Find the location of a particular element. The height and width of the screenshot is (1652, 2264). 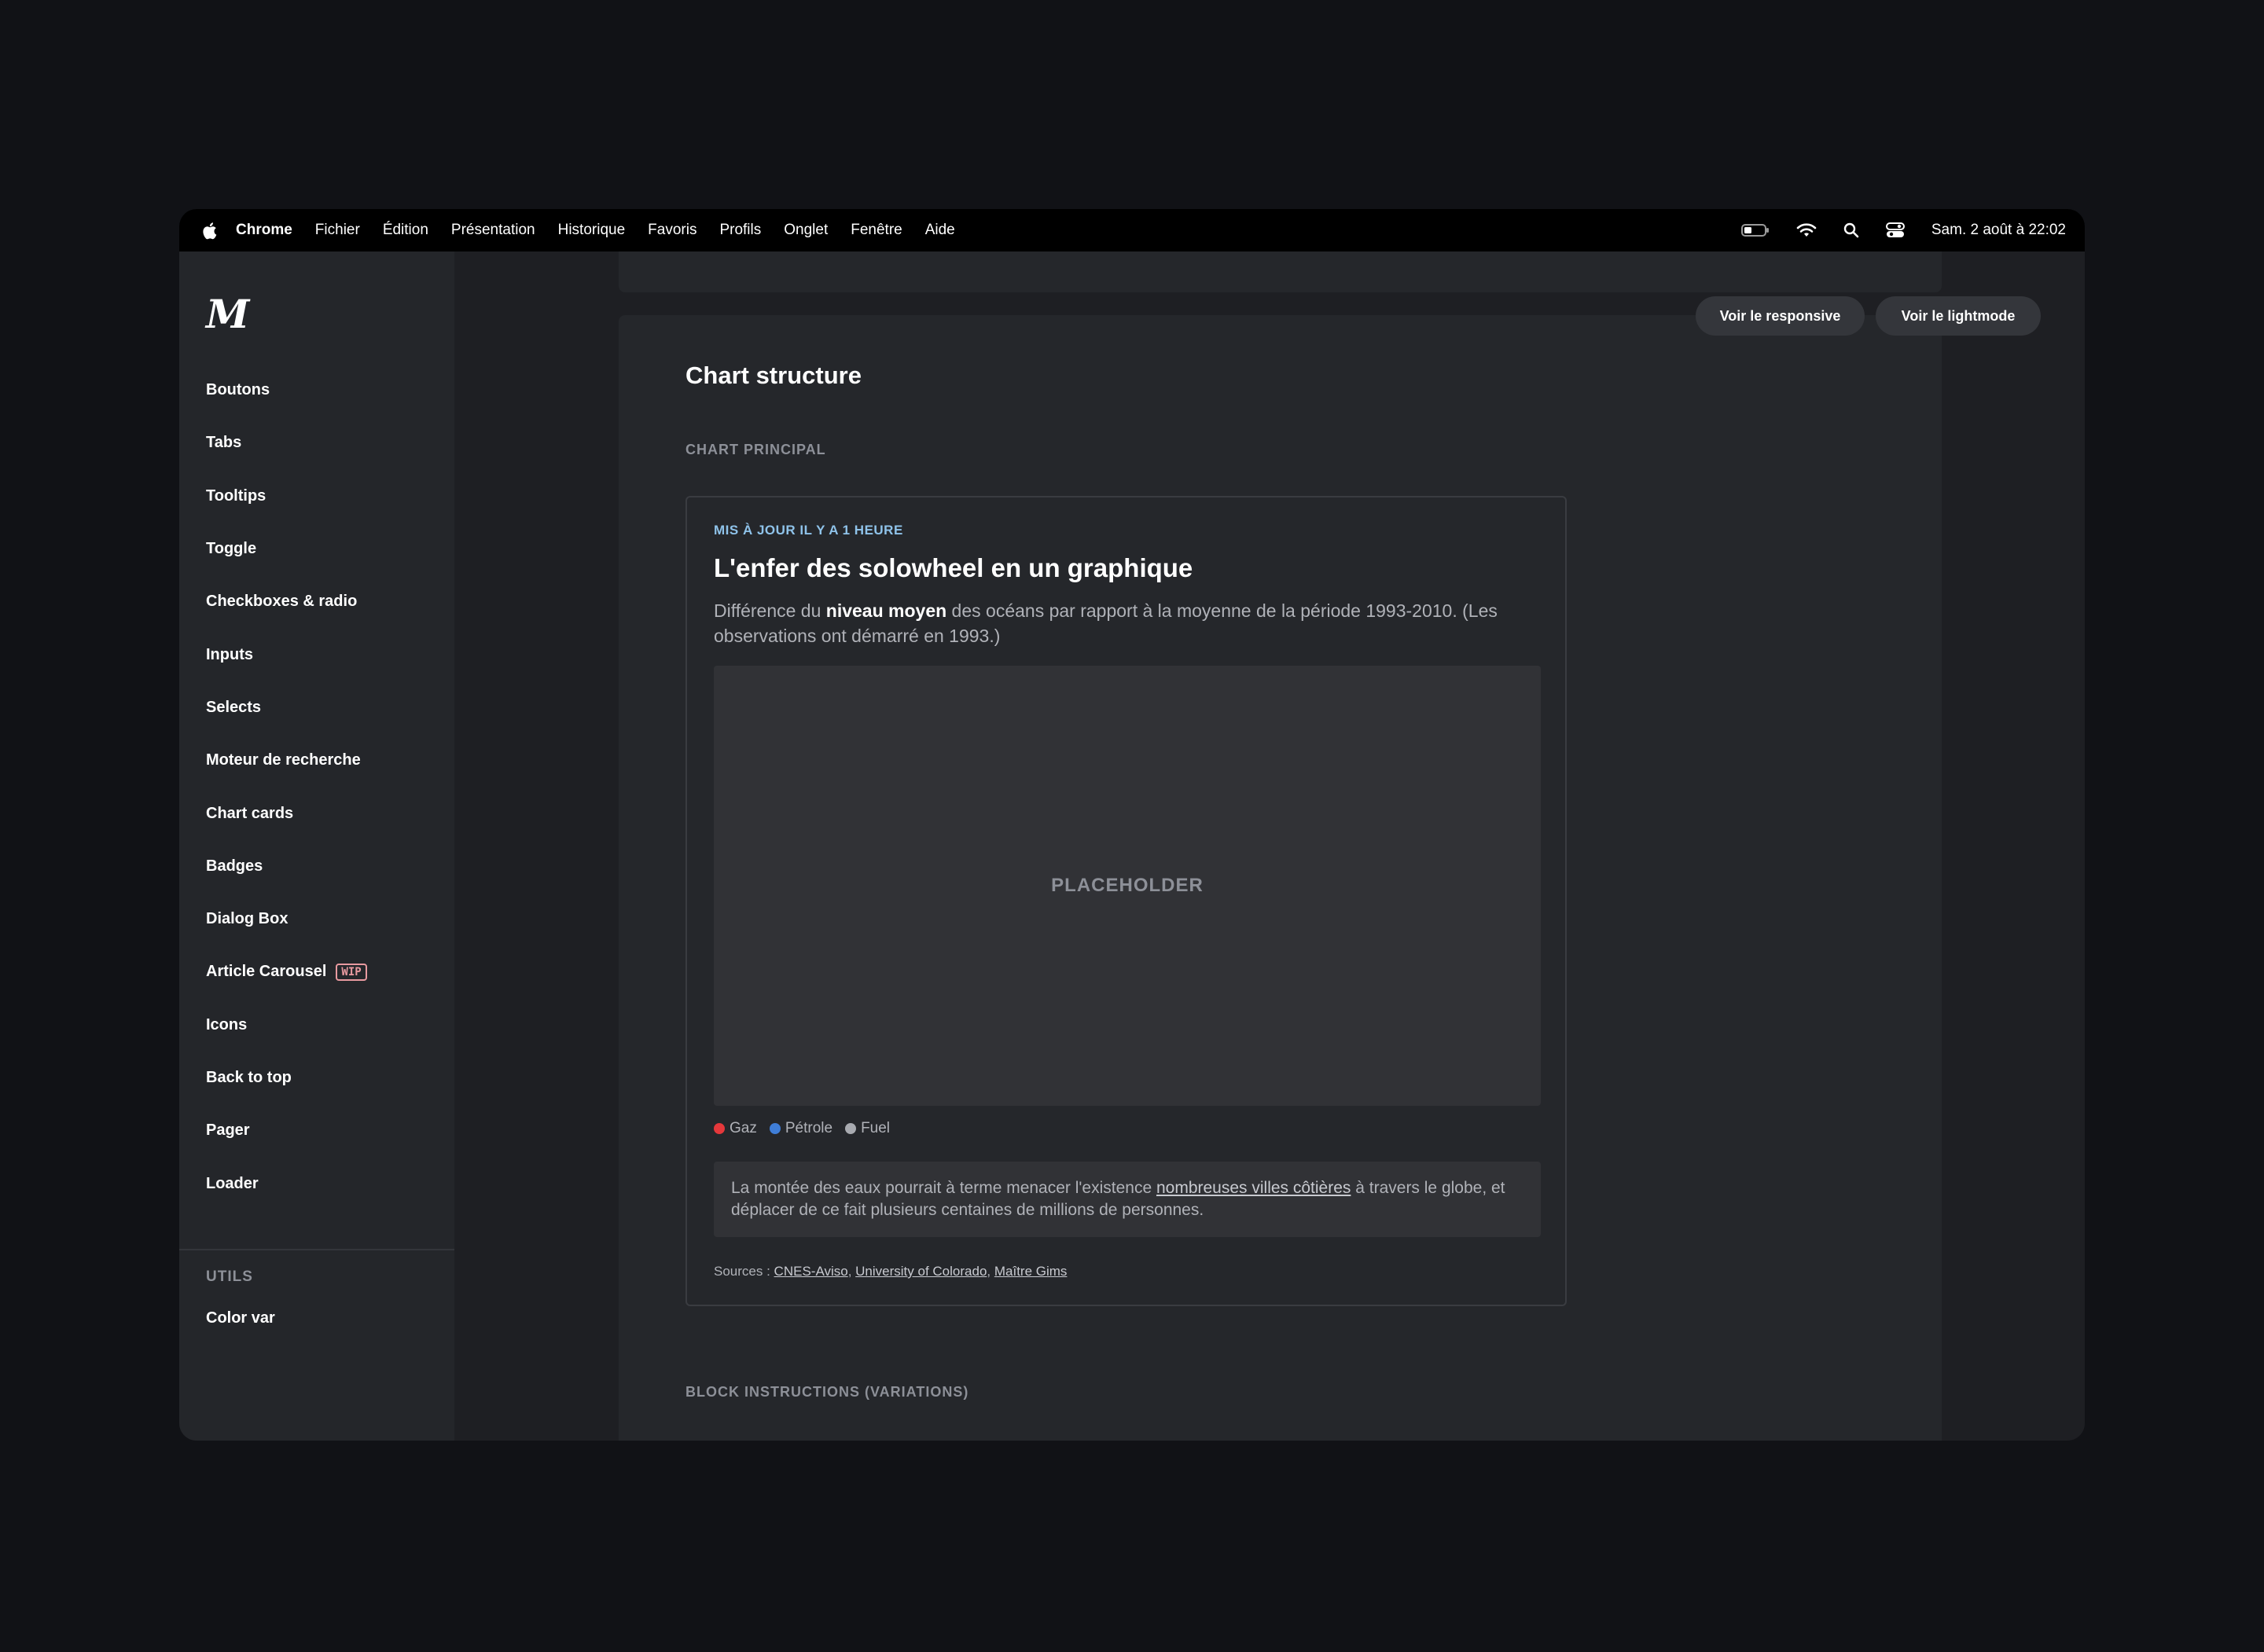

menu-aide: Aide is located at coordinates (940, 230).